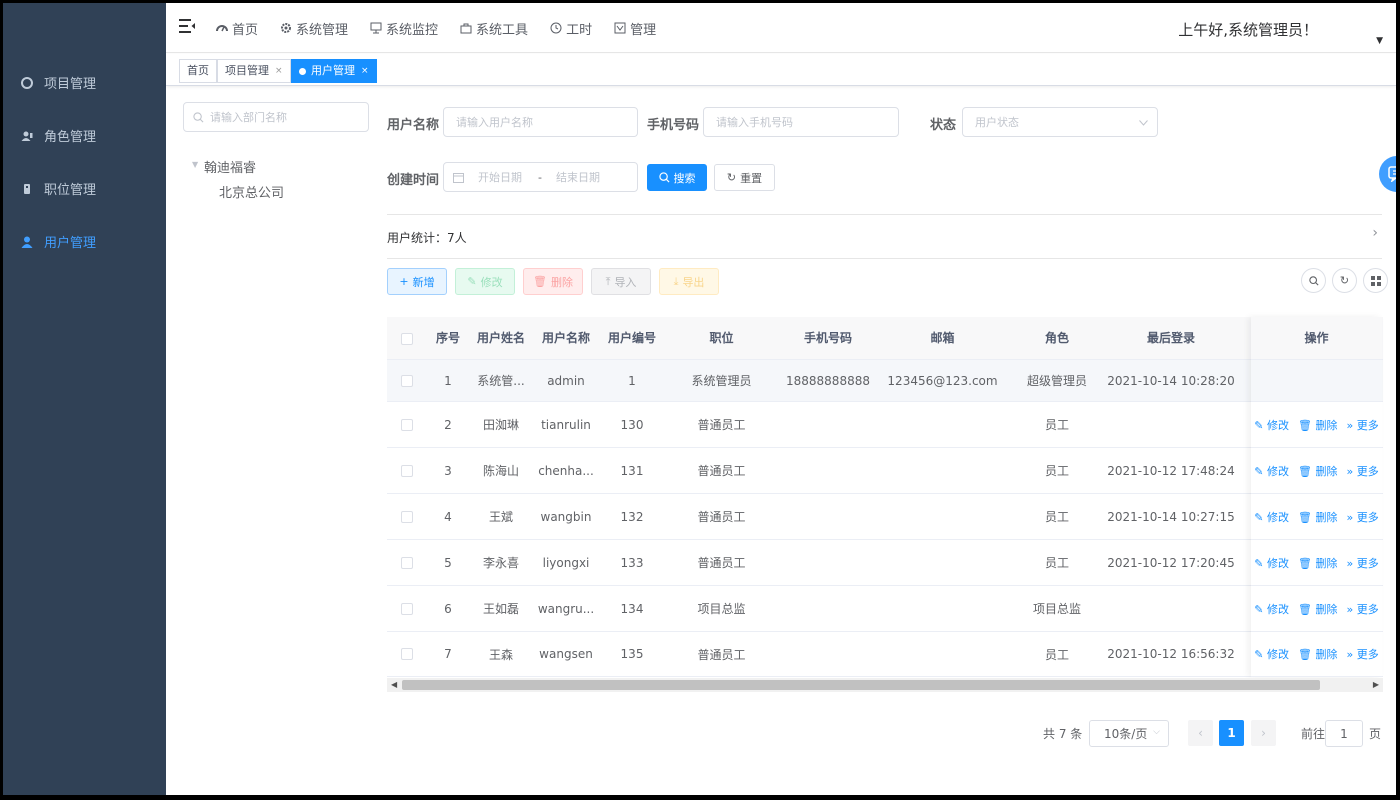 This screenshot has width=1400, height=800. Describe the element at coordinates (1060, 122) in the screenshot. I see `status-select: 用户状态` at that location.